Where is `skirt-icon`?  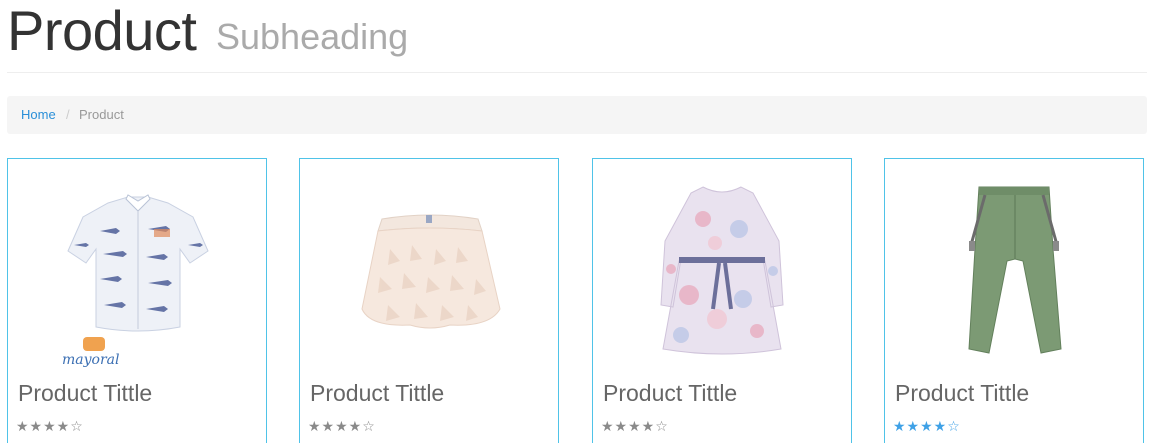
skirt-icon is located at coordinates (429, 266).